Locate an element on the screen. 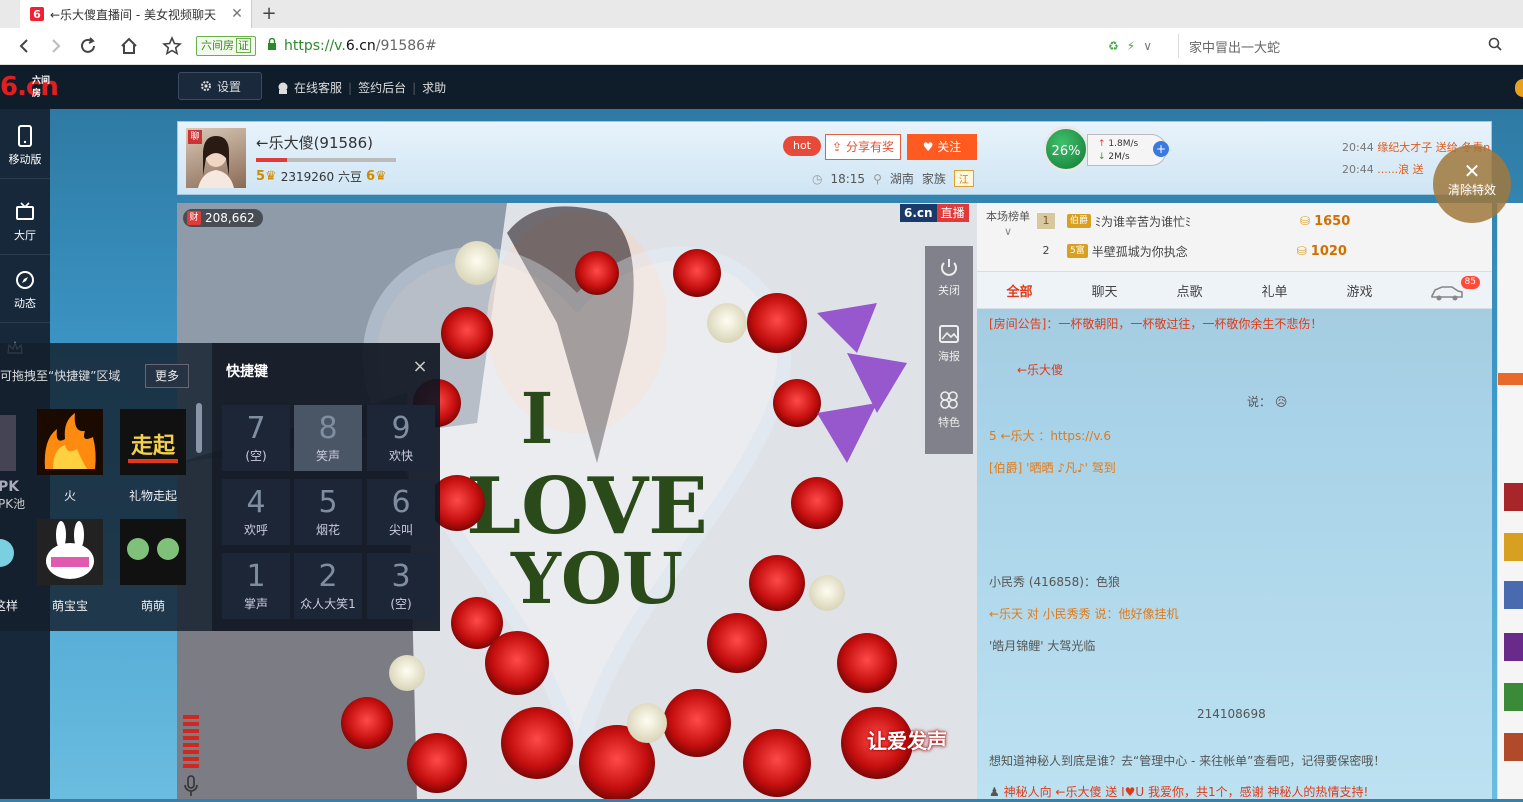 This screenshot has height=802, width=1523. share-button: ⇪ 分享有奖 is located at coordinates (863, 147).